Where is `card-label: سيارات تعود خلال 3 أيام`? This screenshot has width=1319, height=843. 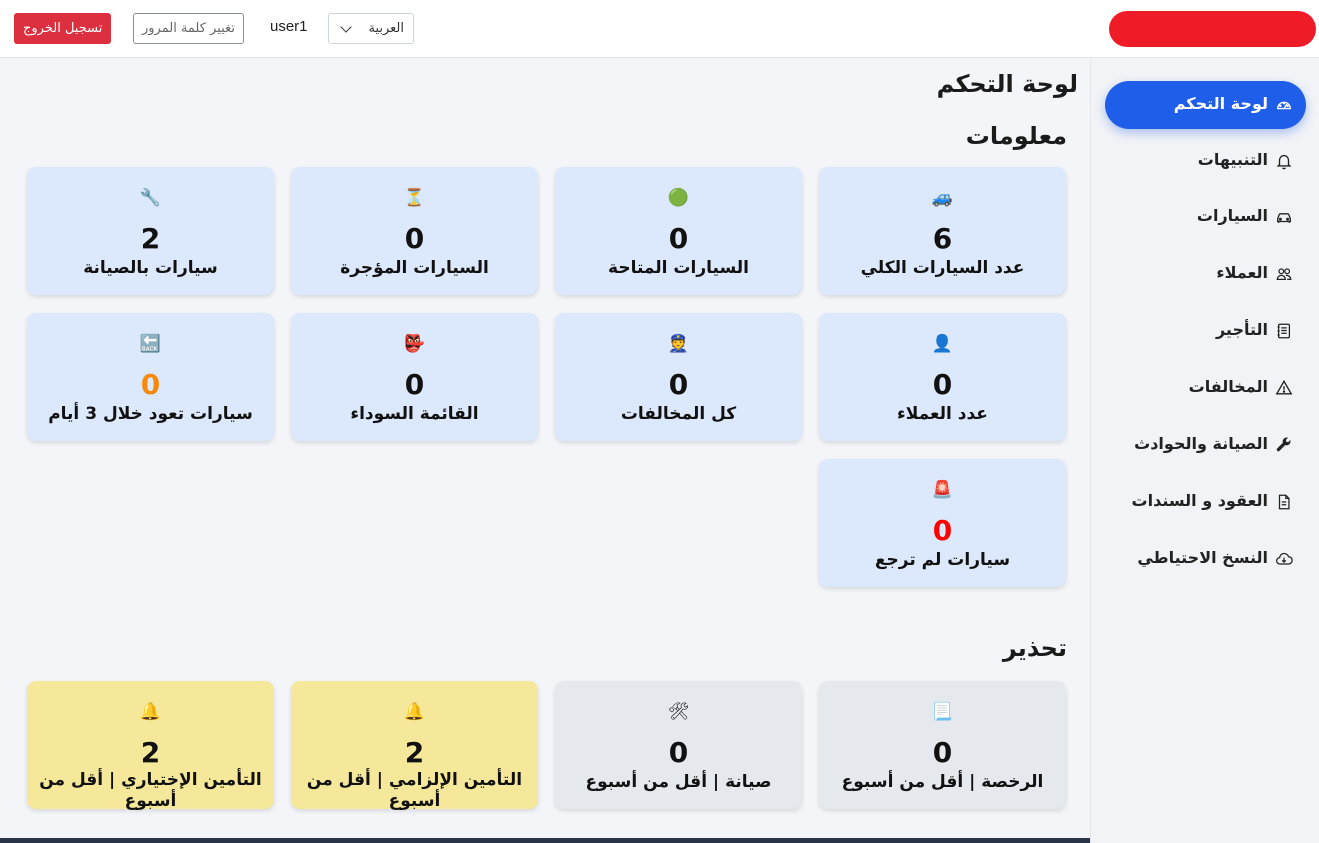 card-label: سيارات تعود خلال 3 أيام is located at coordinates (150, 414).